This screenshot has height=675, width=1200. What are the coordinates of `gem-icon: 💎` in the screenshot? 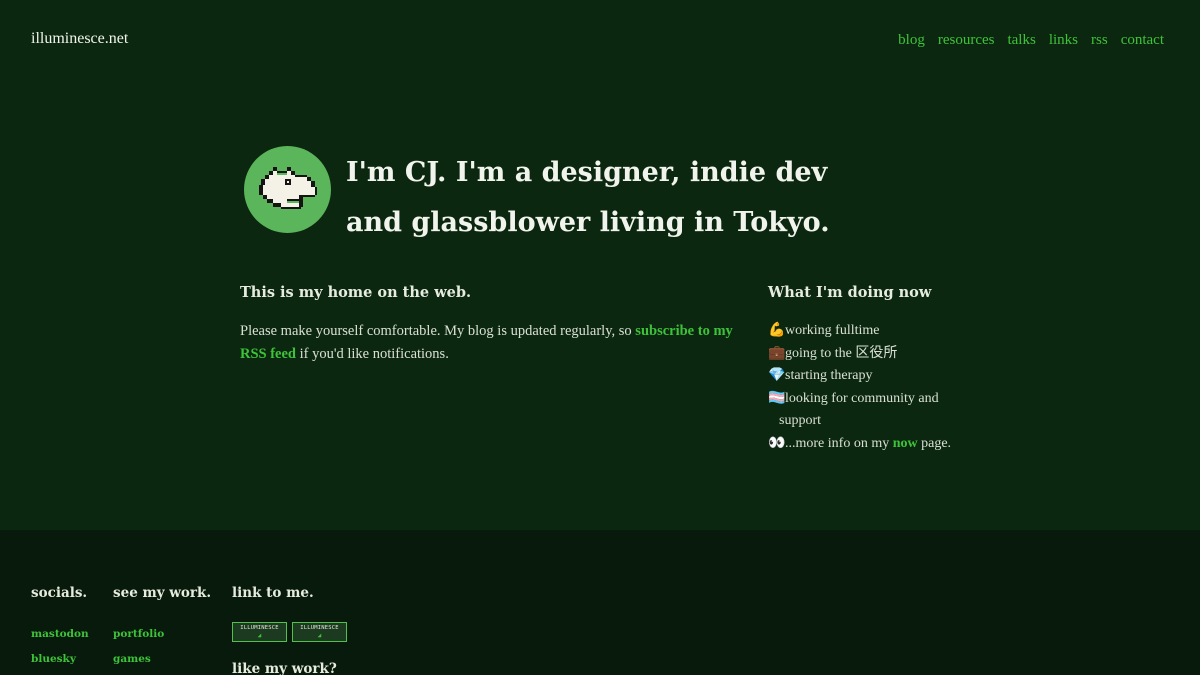 It's located at (777, 375).